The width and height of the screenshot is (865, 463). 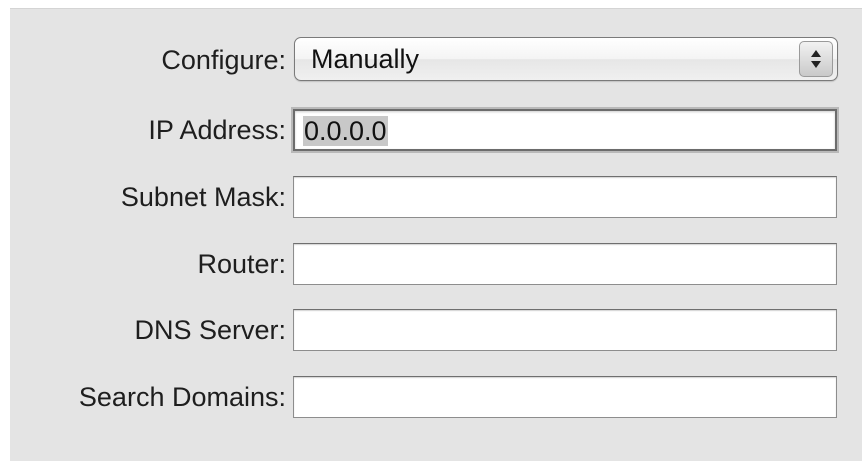 What do you see at coordinates (565, 397) in the screenshot?
I see `search-domains-field` at bounding box center [565, 397].